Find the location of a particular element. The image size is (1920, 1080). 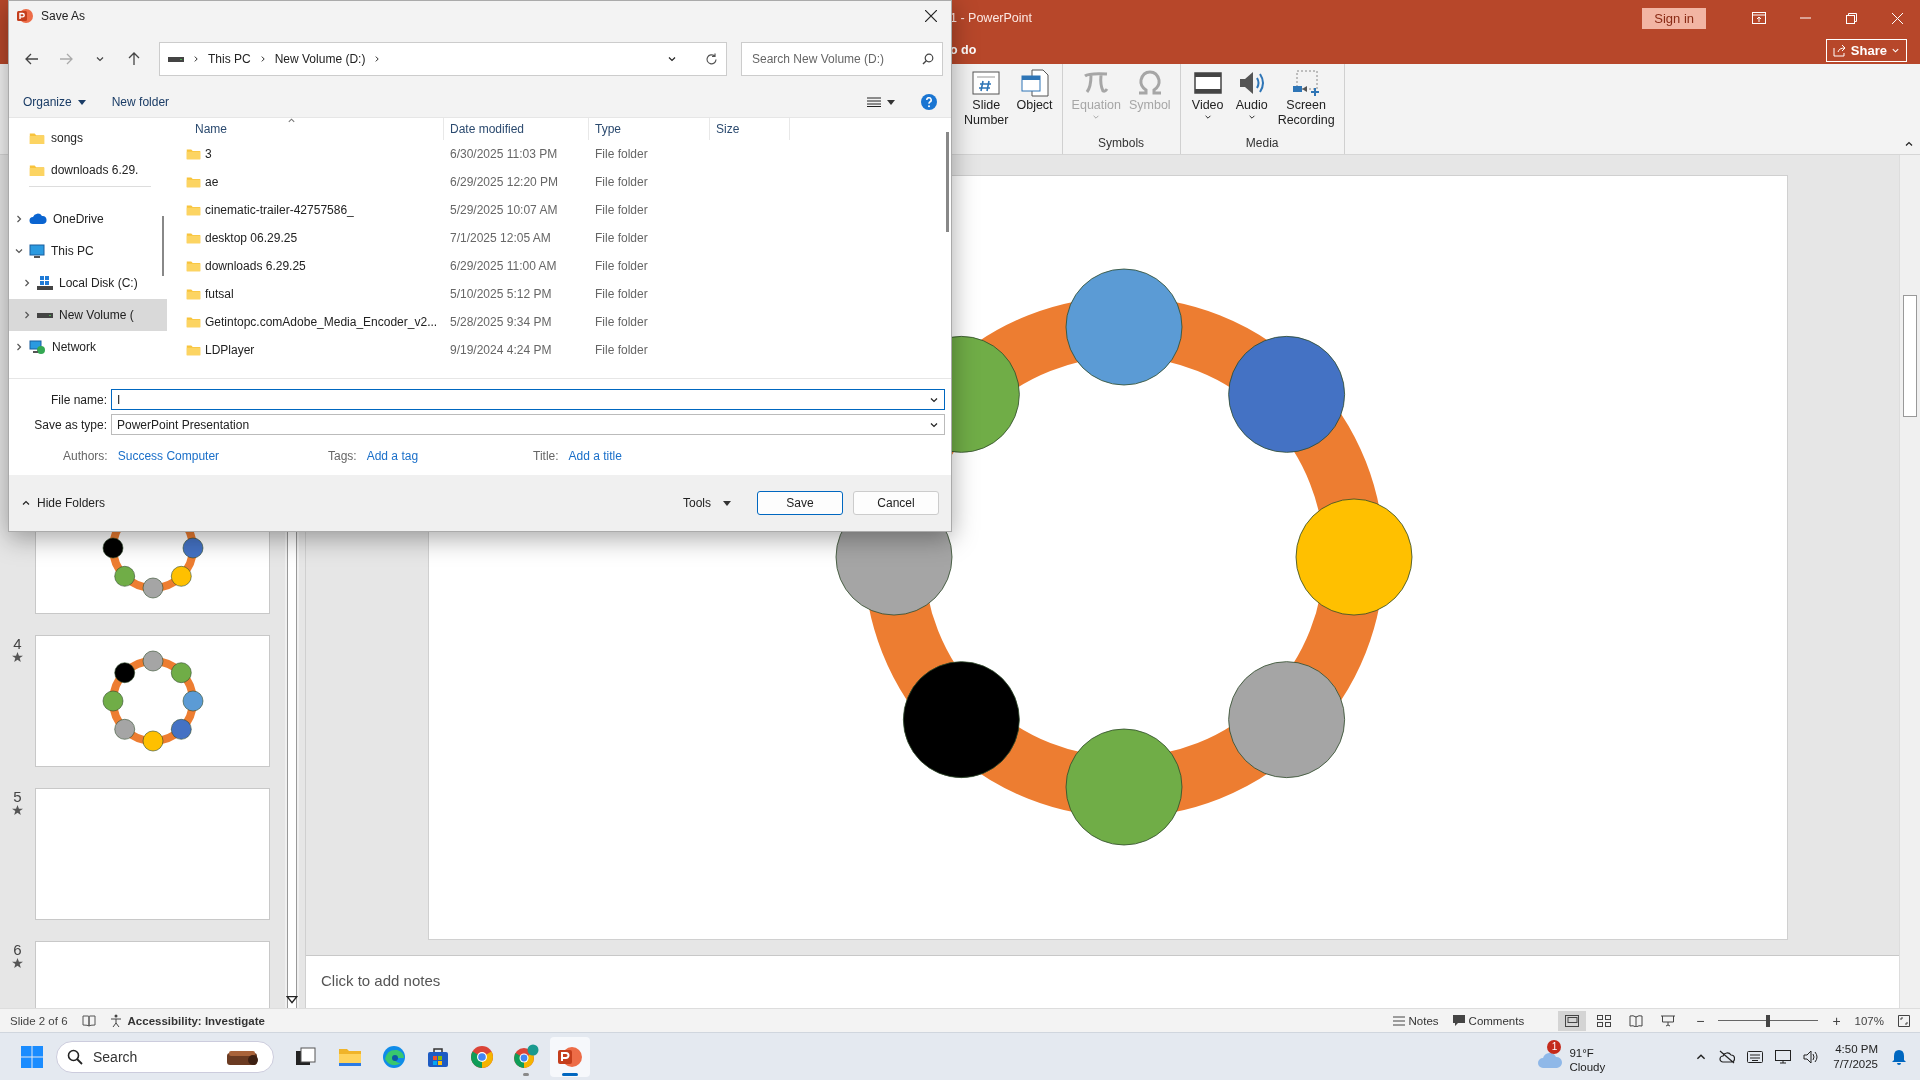

organize-button: Organize is located at coordinates (54, 102).